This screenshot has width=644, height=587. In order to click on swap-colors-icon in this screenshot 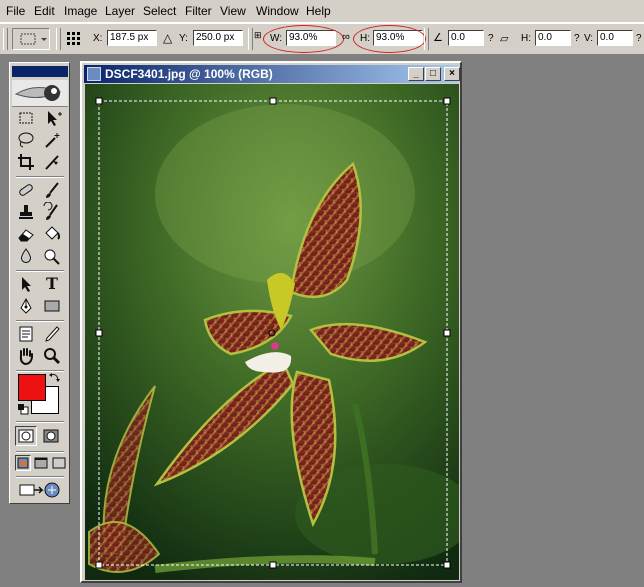, I will do `click(55, 377)`.